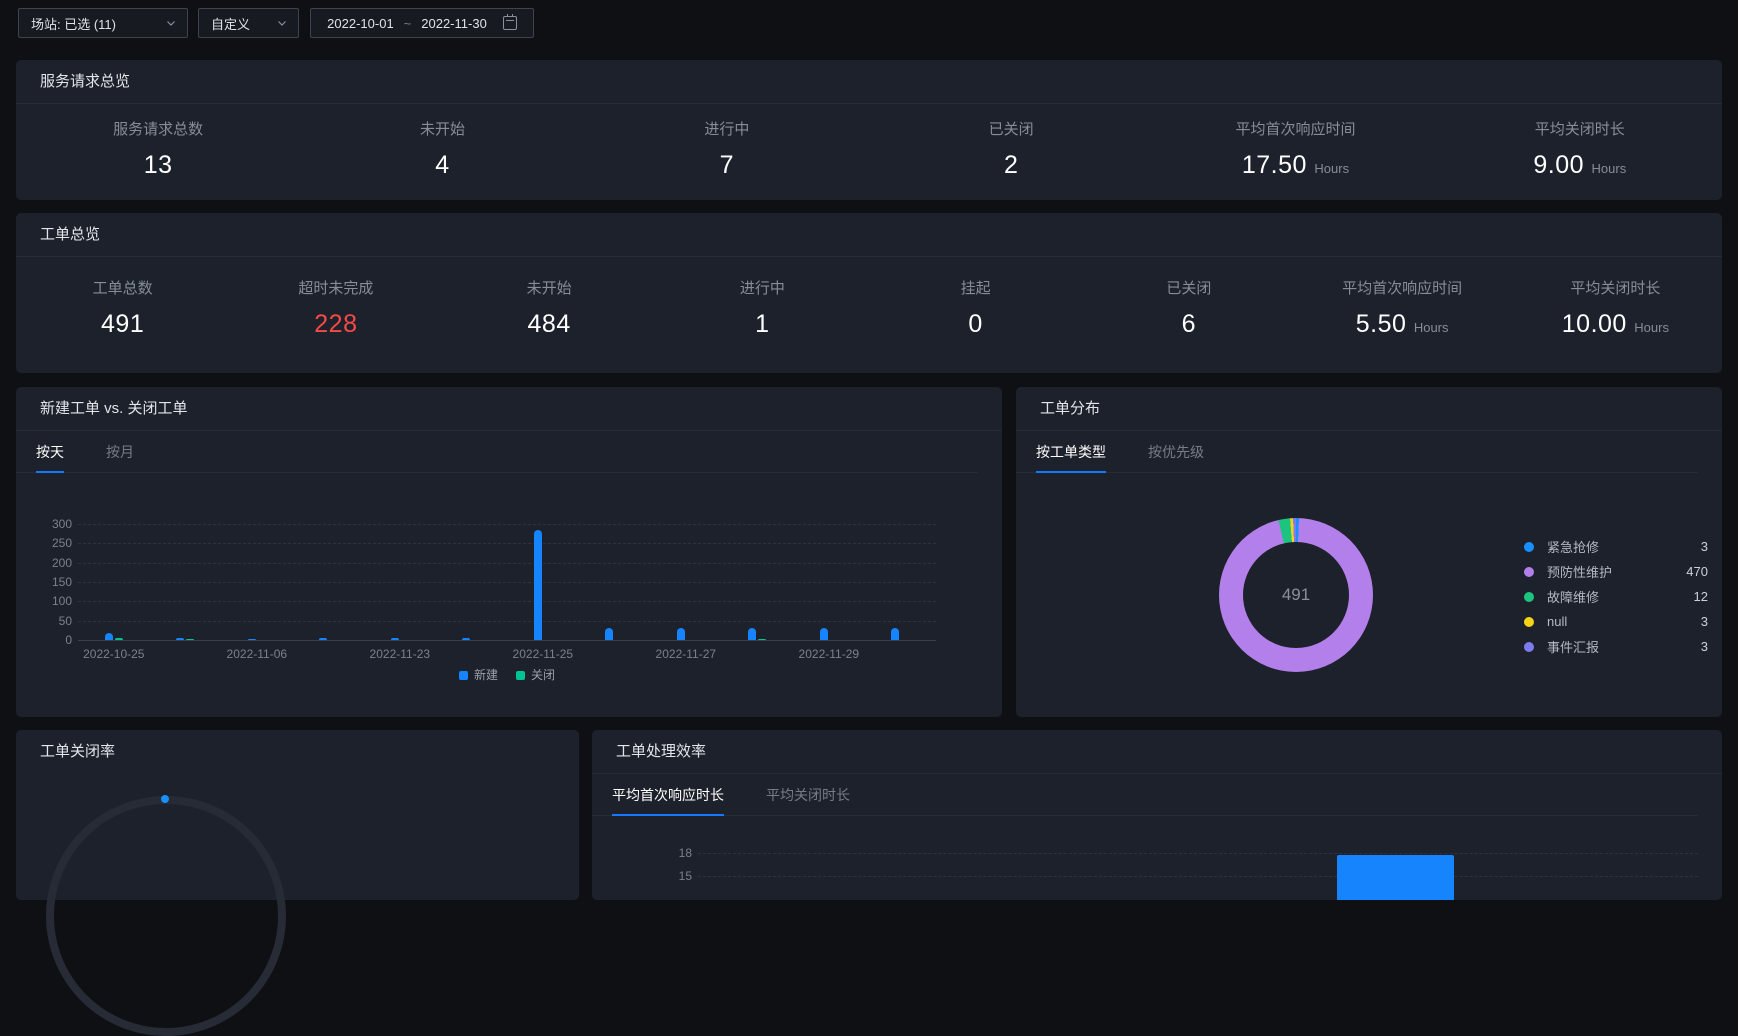 The height and width of the screenshot is (1036, 1738). What do you see at coordinates (869, 22) in the screenshot?
I see `top-toolbar: 场站: 已选 (11) 自定义 2022-10-01 ~ 2022-11-30` at bounding box center [869, 22].